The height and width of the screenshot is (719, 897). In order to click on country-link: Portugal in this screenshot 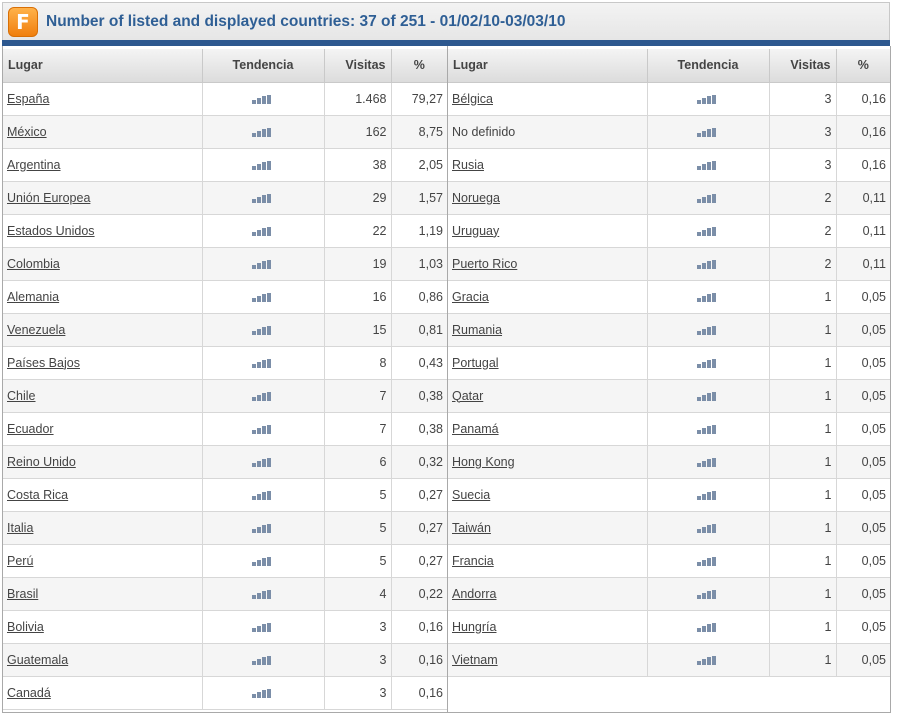, I will do `click(475, 363)`.